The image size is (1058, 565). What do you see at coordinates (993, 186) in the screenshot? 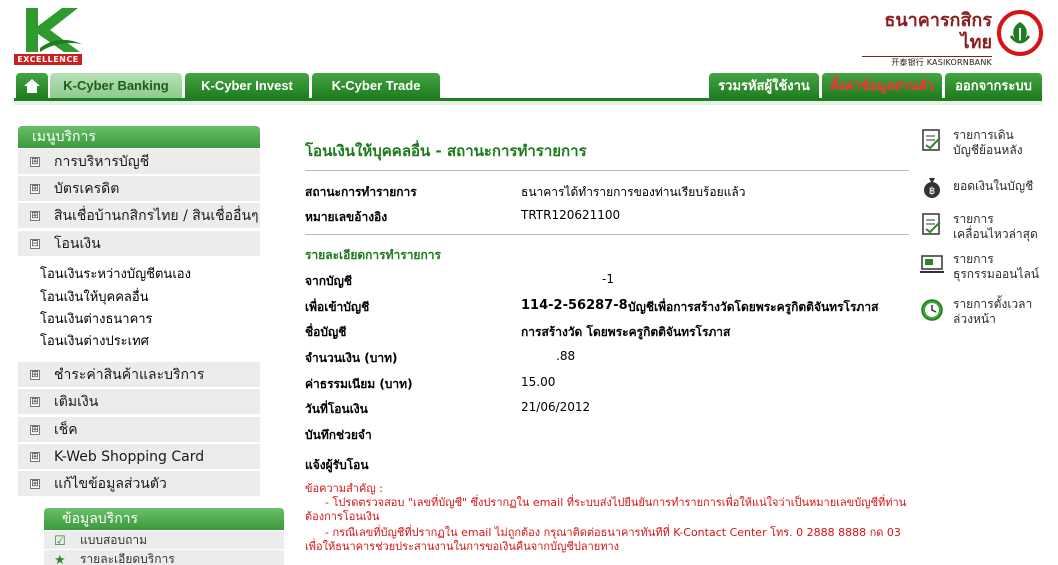
I see `quick-link-line1: ยอดเงินในบัญชี` at bounding box center [993, 186].